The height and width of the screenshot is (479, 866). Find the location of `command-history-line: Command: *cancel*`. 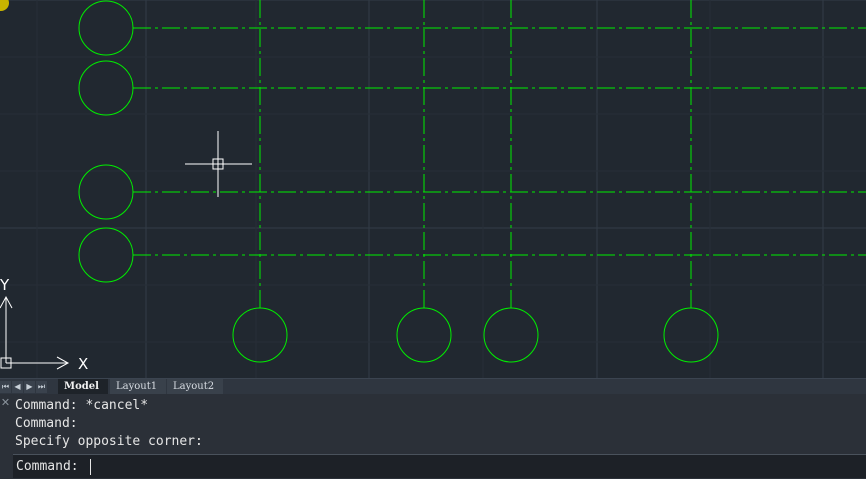

command-history-line: Command: *cancel* is located at coordinates (82, 405).